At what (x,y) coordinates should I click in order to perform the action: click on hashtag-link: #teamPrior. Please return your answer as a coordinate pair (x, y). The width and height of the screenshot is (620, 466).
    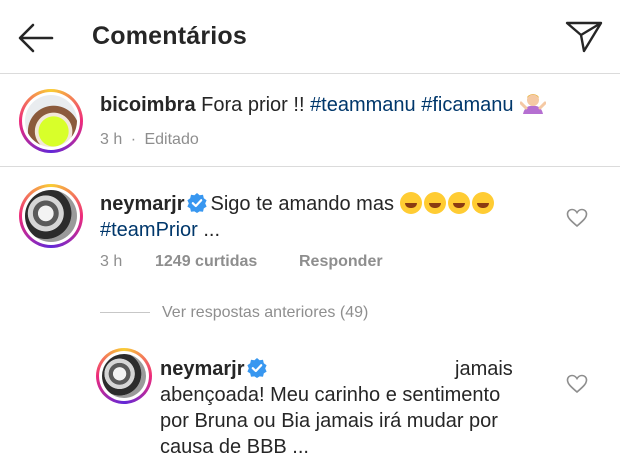
    Looking at the image, I should click on (149, 230).